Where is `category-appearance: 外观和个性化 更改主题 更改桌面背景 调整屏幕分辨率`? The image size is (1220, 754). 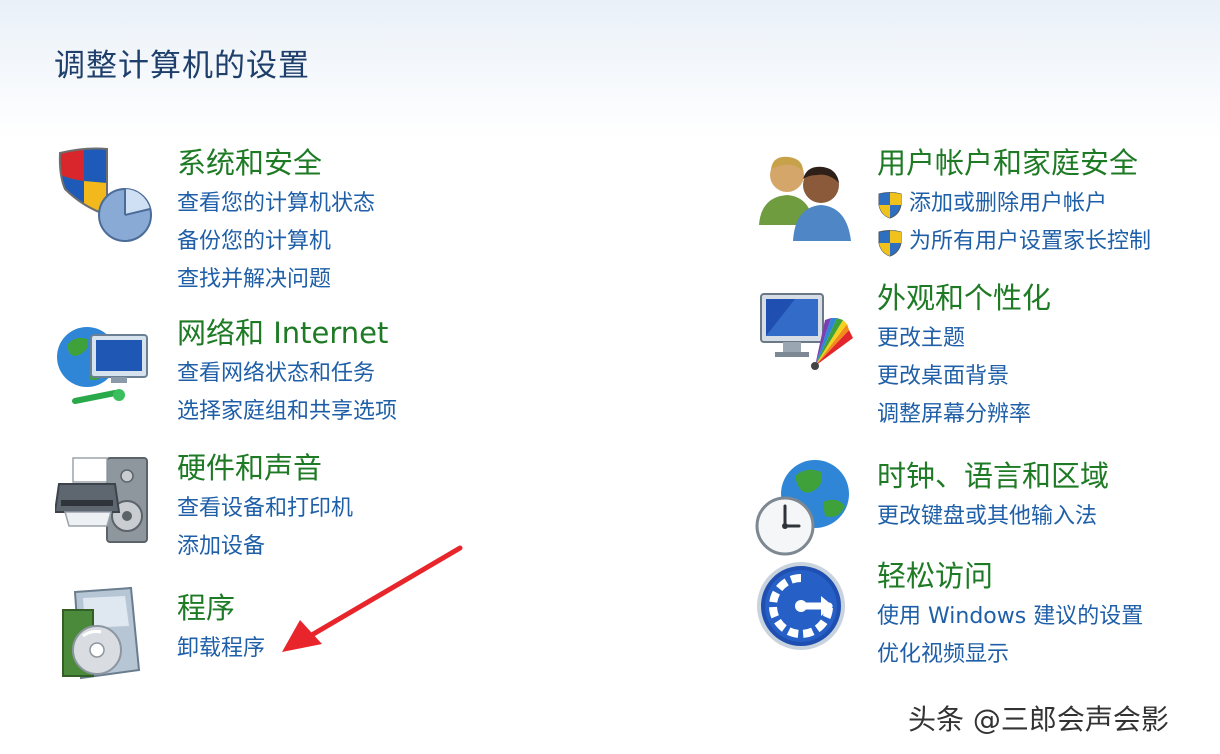
category-appearance: 外观和个性化 更改主题 更改桌面背景 调整屏幕分辨率 is located at coordinates (985, 353).